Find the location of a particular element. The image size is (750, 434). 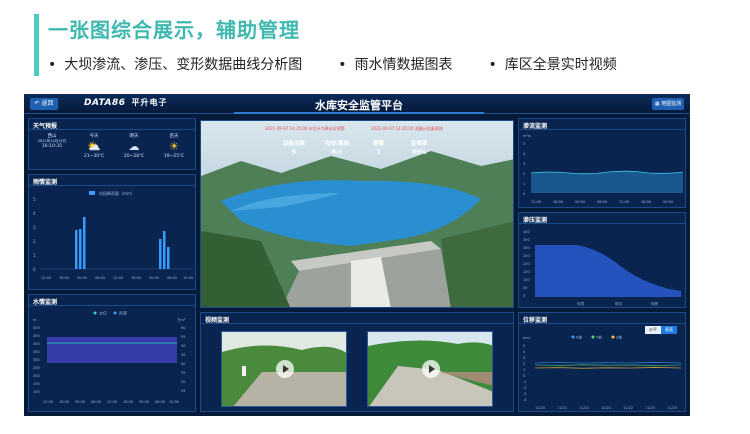

pressure-xticks: 坝顶 坝中 坝底 is located at coordinates (618, 303).